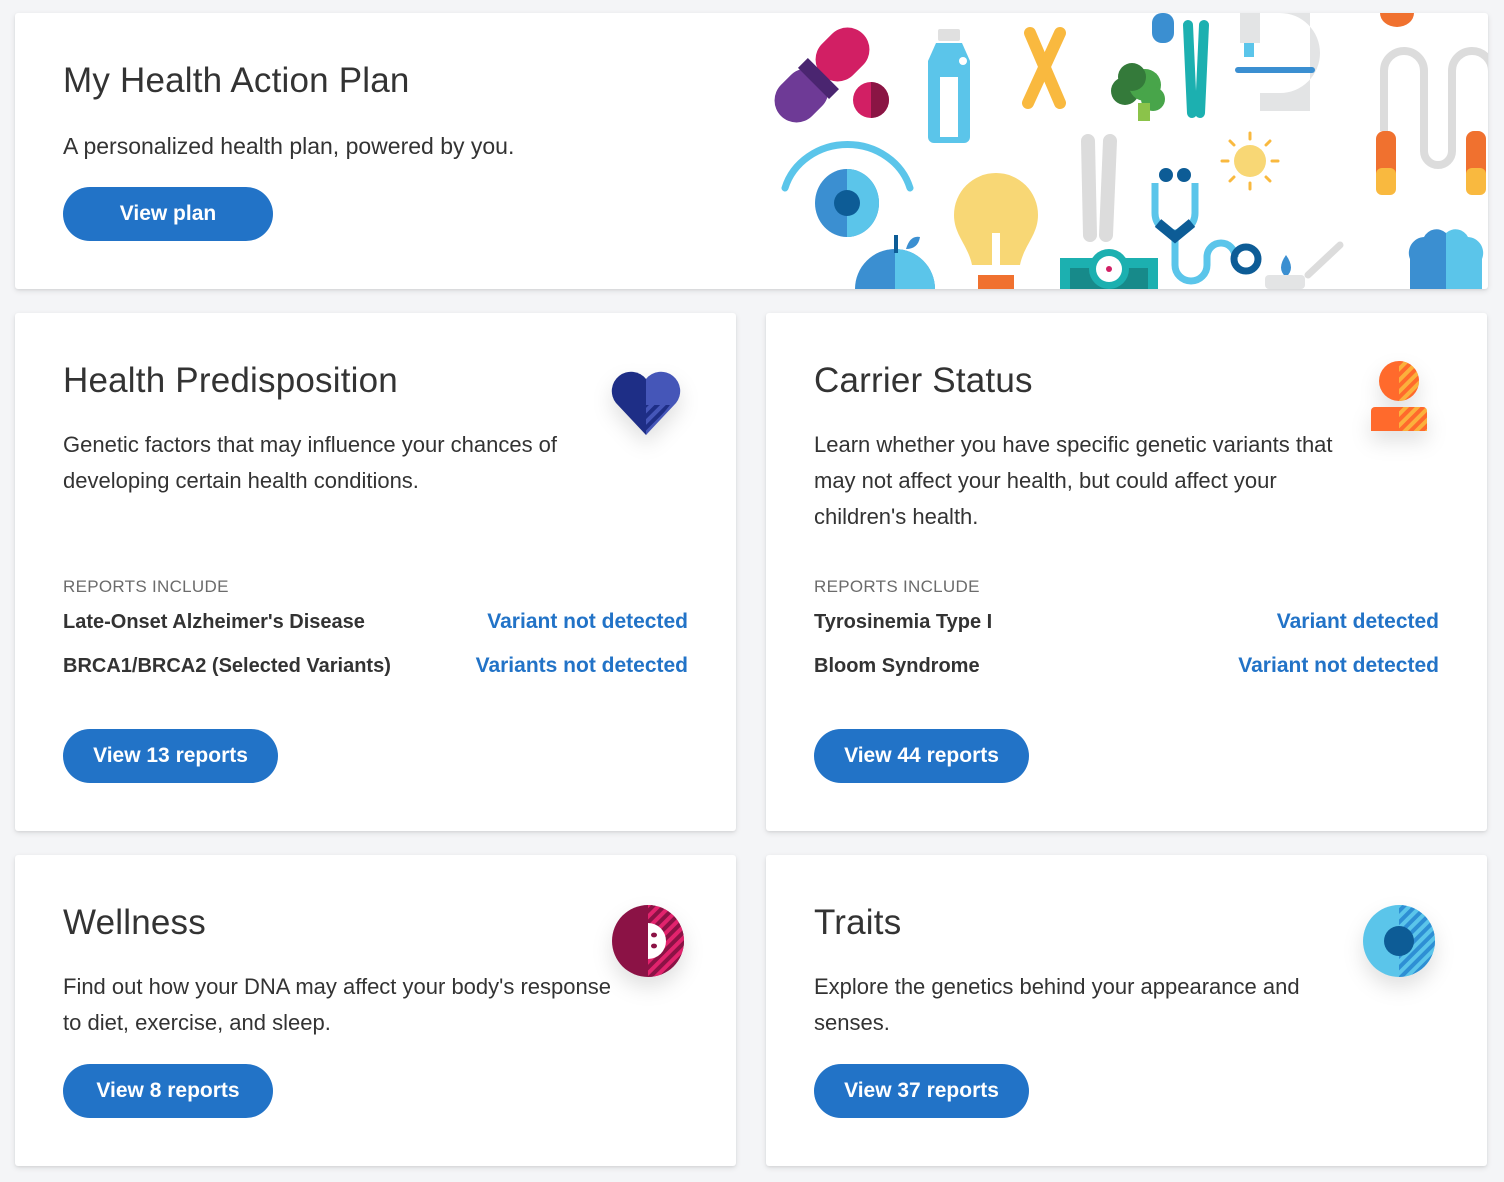 The image size is (1504, 1182). I want to click on bottle-icon, so click(949, 86).